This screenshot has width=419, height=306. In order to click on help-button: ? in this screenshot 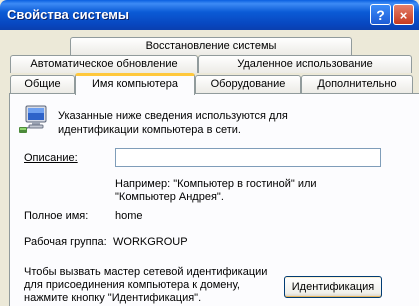, I will do `click(380, 14)`.